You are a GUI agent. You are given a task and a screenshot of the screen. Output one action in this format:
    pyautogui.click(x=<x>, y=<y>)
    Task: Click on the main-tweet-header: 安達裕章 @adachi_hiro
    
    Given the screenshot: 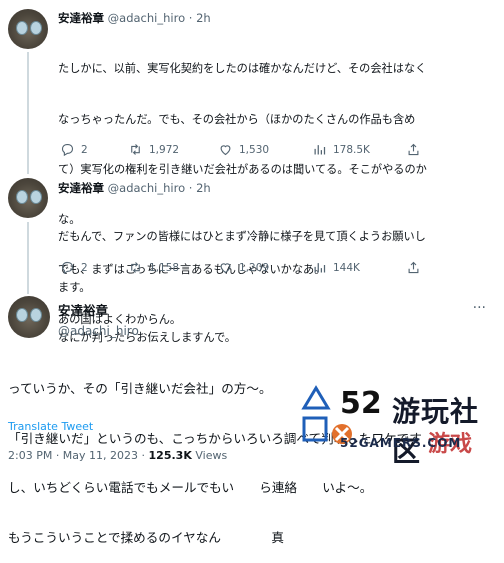 What is the action you would take?
    pyautogui.click(x=98, y=319)
    